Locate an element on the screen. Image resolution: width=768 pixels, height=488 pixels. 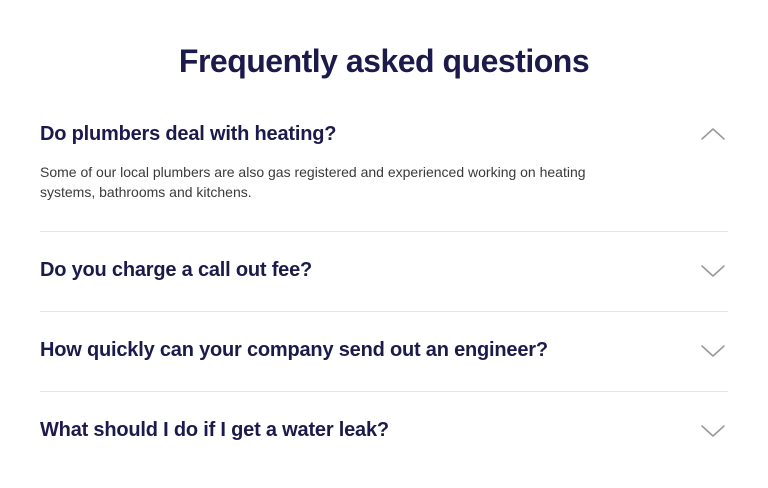
faq-question-toggle: Do plumbers deal with heating? is located at coordinates (384, 134).